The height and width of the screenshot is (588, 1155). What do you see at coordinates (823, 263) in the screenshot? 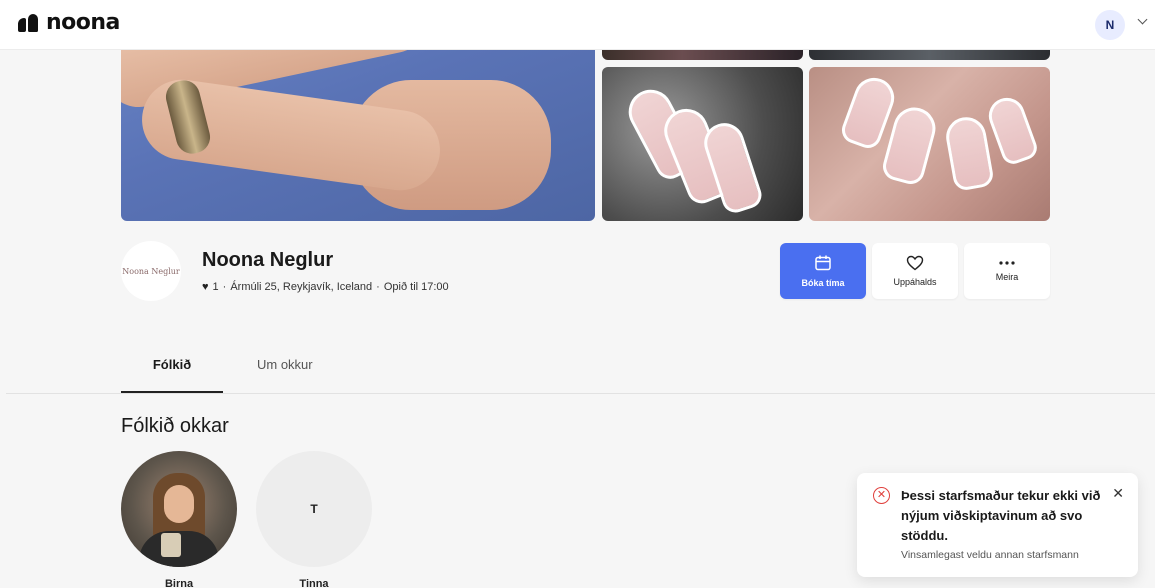
I see `calendar-icon` at bounding box center [823, 263].